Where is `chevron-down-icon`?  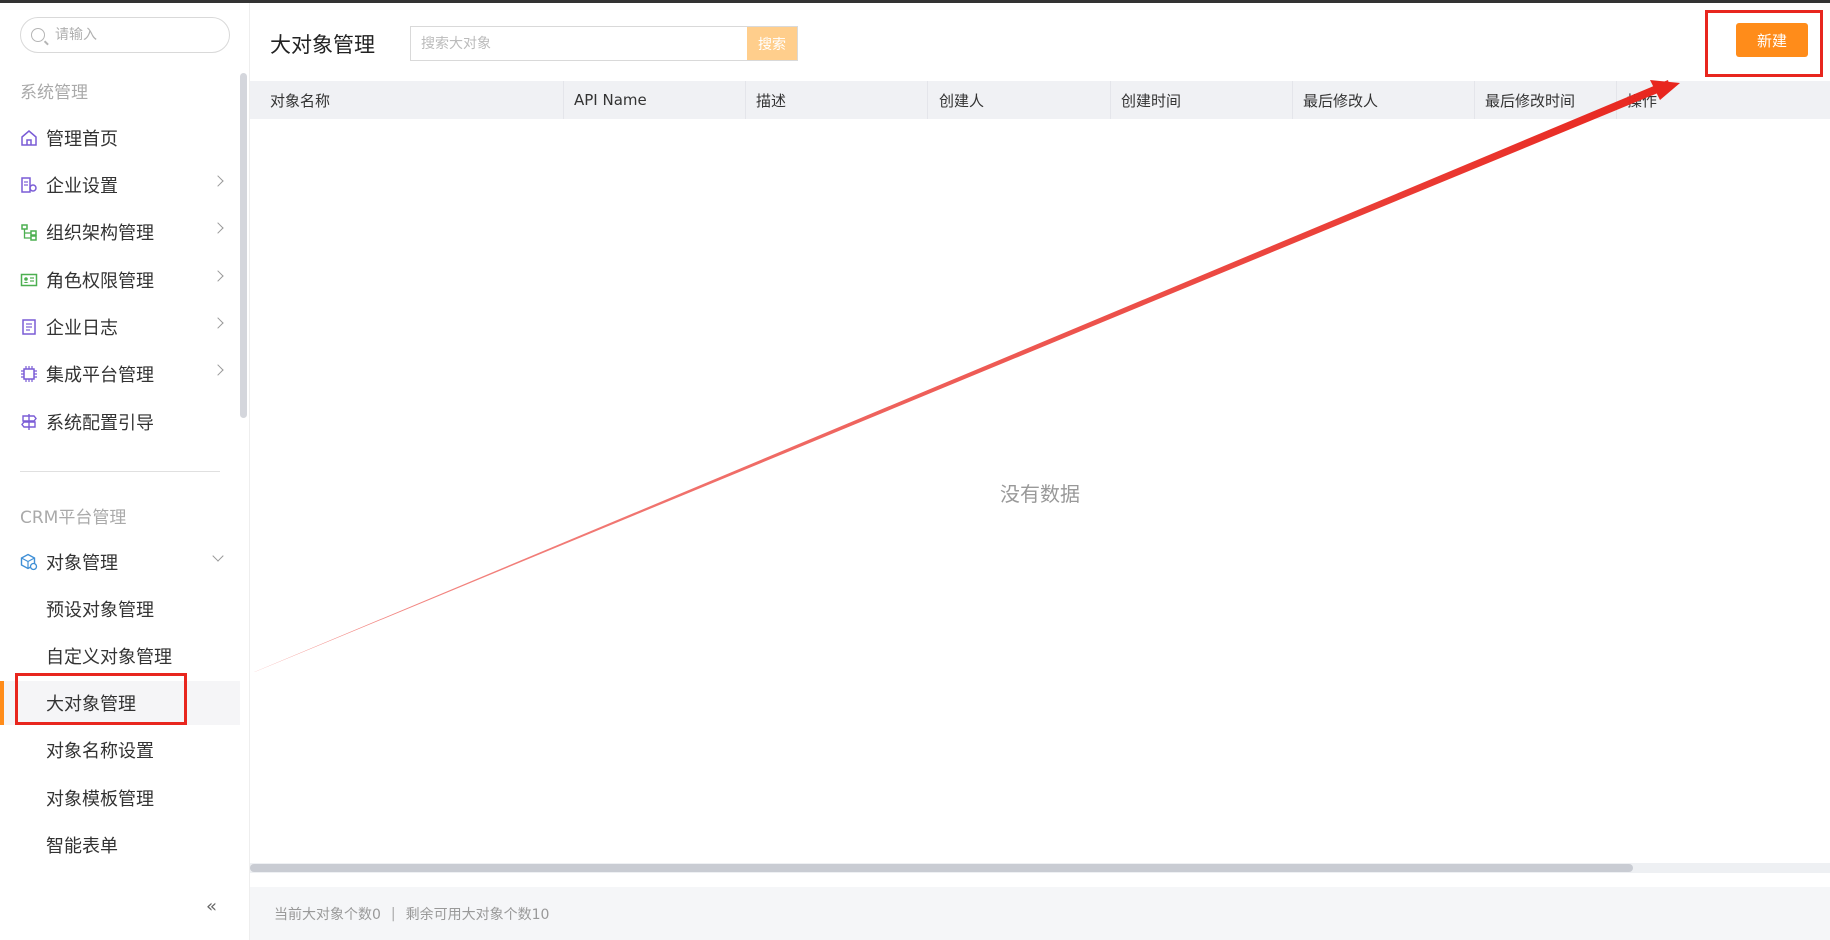
chevron-down-icon is located at coordinates (218, 556).